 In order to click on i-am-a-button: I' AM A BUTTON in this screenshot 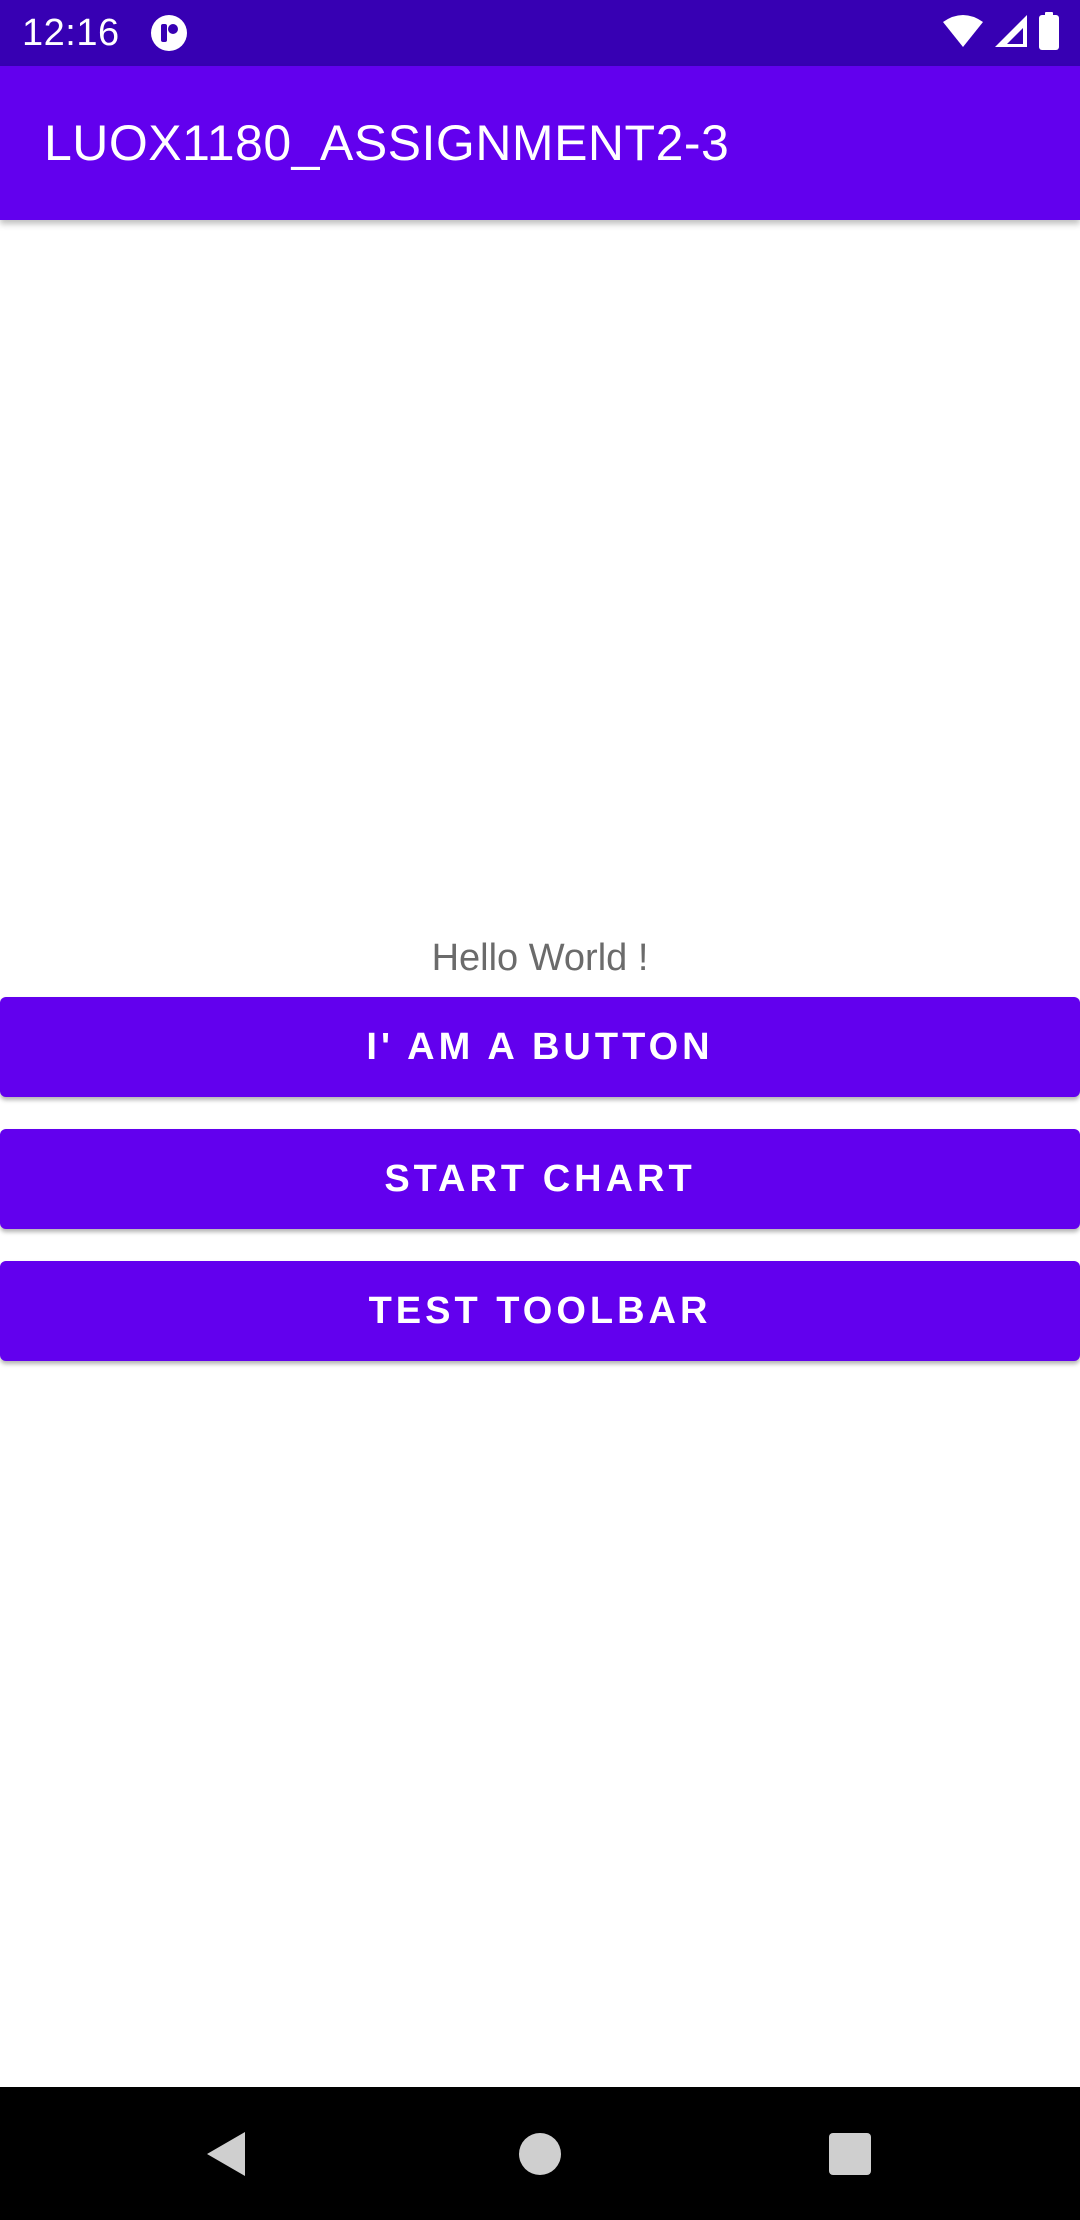, I will do `click(540, 1047)`.